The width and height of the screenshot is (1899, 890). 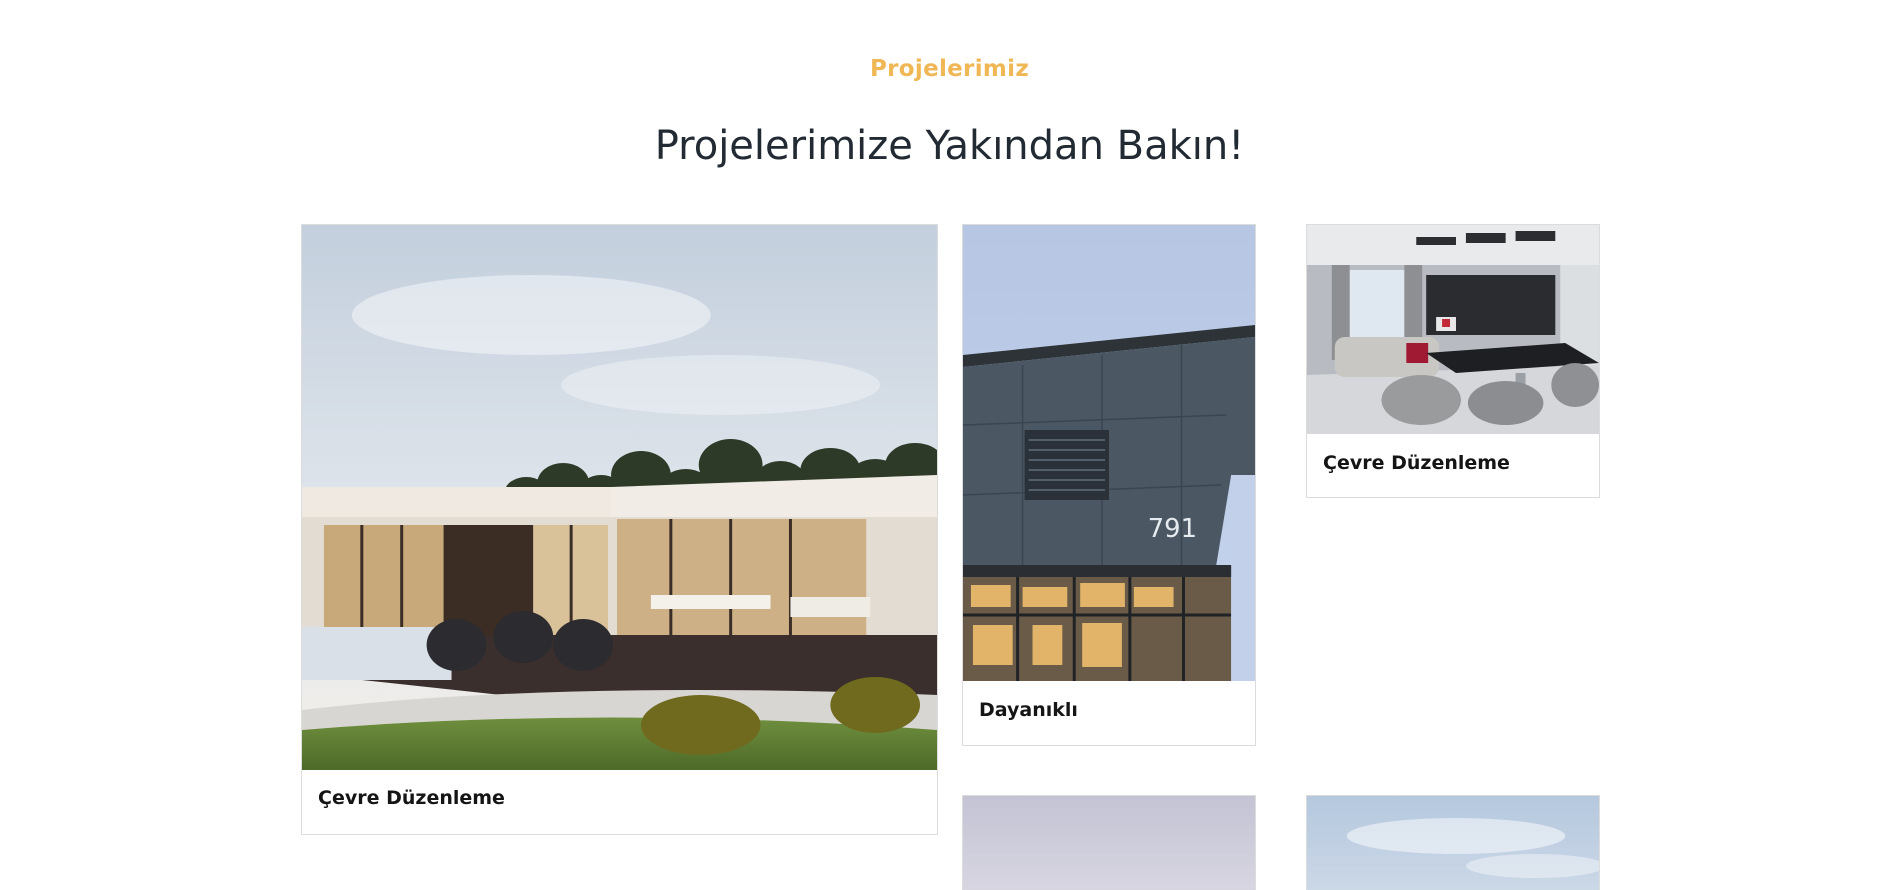 I want to click on building-number: 791, so click(x=1172, y=529).